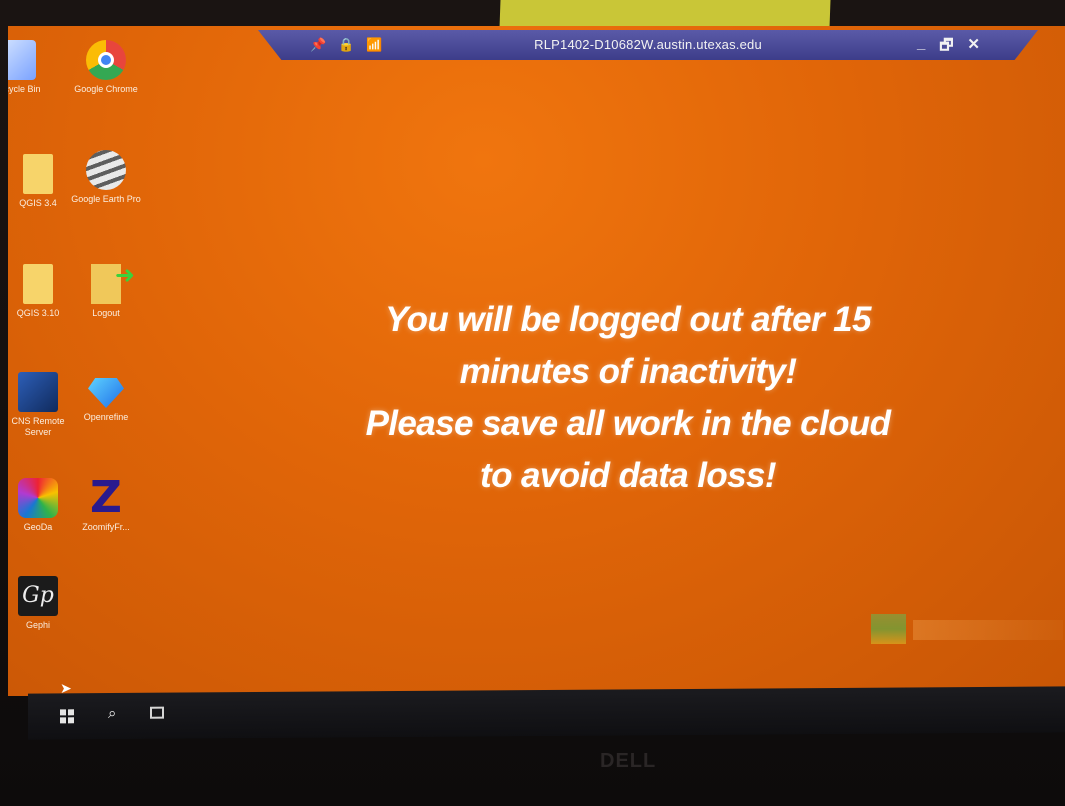  I want to click on start-button, so click(67, 716).